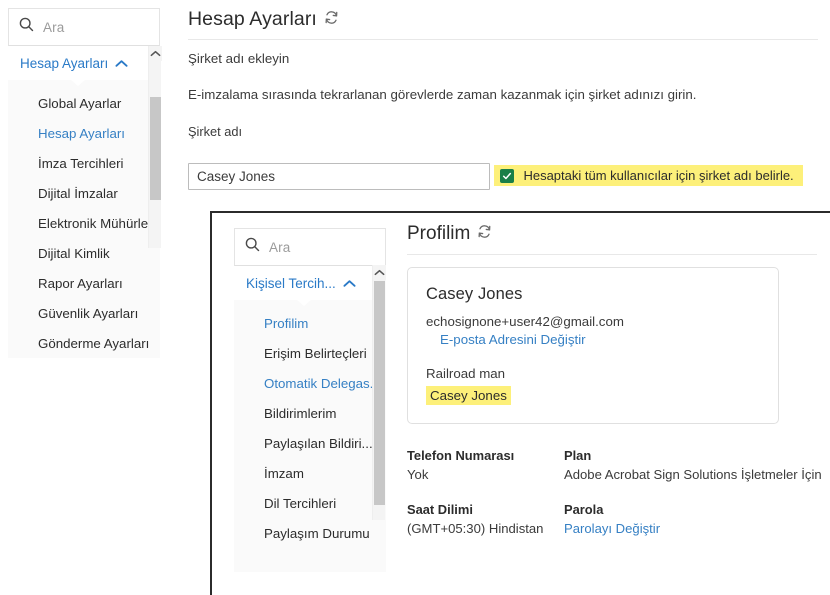 Image resolution: width=830 pixels, height=595 pixels. Describe the element at coordinates (461, 455) in the screenshot. I see `info-label: Telefon Numarası` at that location.